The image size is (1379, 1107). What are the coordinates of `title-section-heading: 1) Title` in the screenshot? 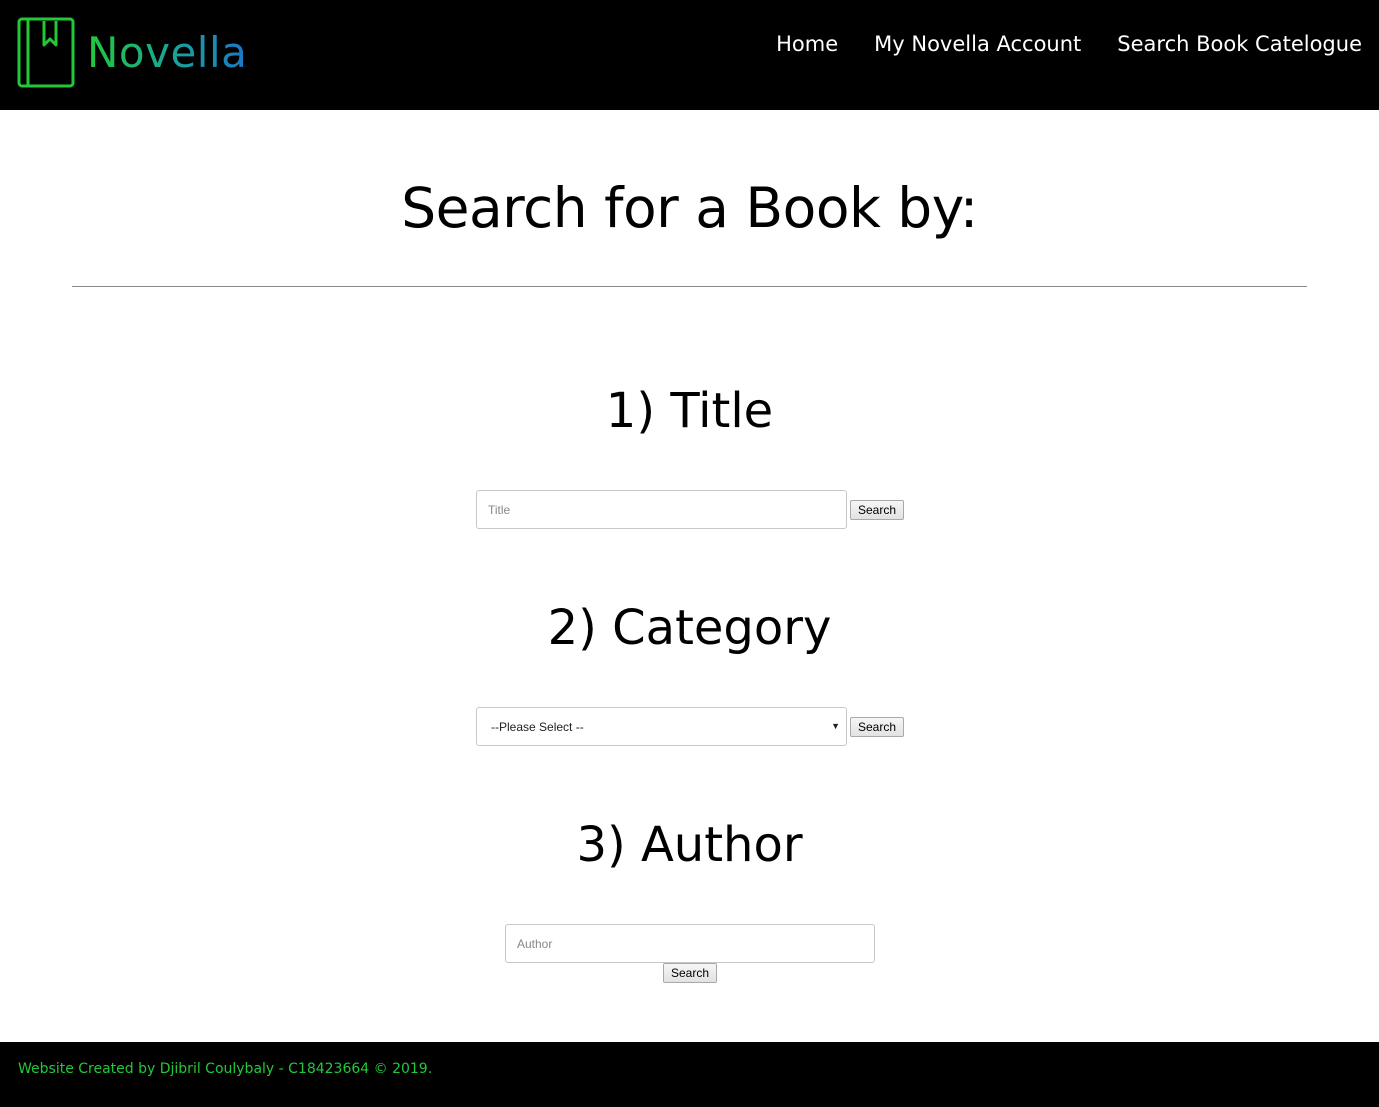 It's located at (689, 411).